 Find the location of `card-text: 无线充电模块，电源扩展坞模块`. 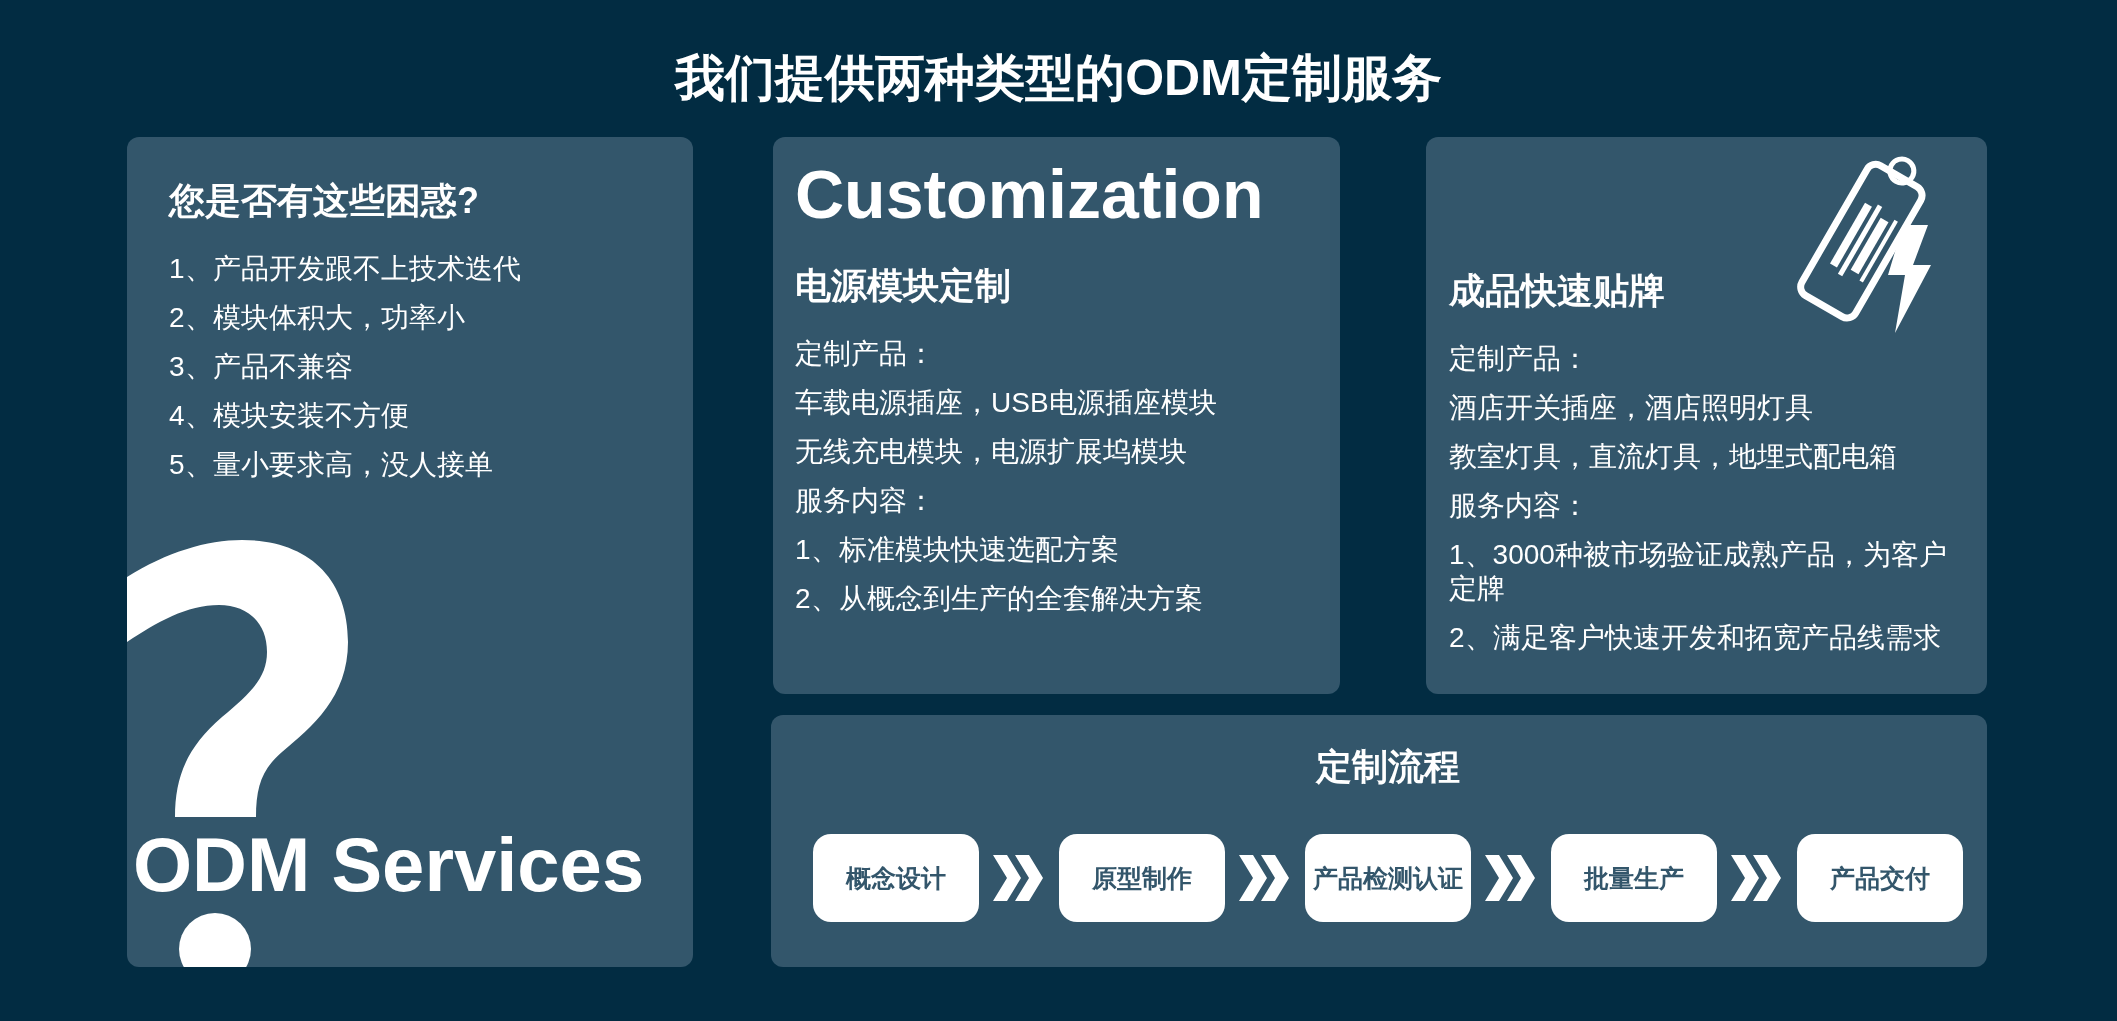

card-text: 无线充电模块，电源扩展坞模块 is located at coordinates (991, 451).